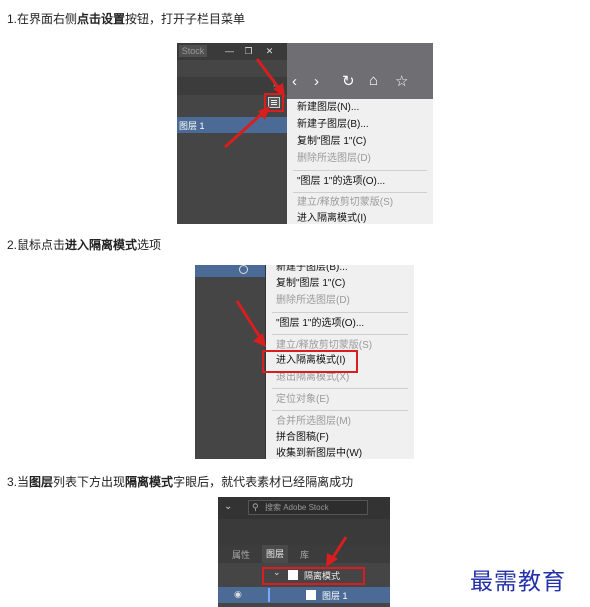  Describe the element at coordinates (101, 19) in the screenshot. I see `step-1-bold: 点击设置` at that location.